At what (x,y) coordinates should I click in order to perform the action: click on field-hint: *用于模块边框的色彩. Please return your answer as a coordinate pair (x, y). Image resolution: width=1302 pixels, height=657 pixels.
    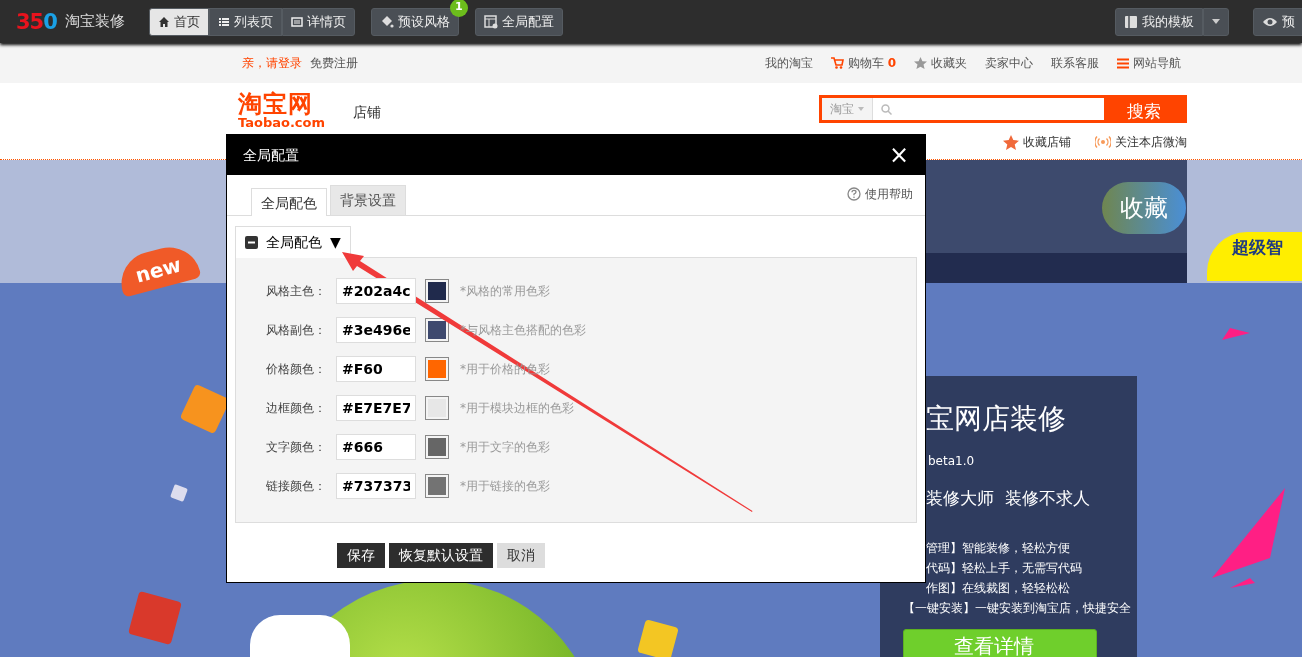
    Looking at the image, I should click on (517, 408).